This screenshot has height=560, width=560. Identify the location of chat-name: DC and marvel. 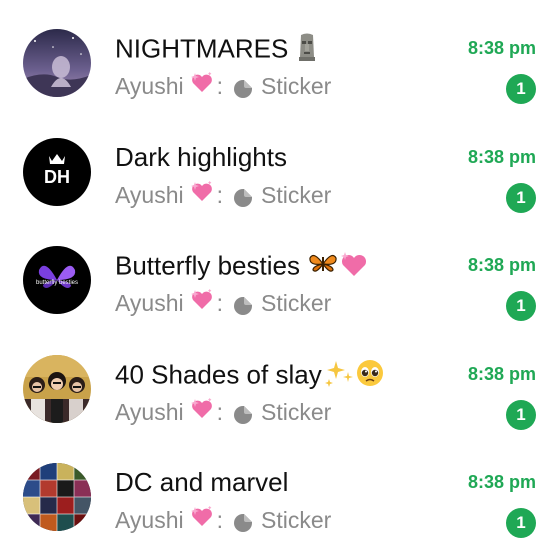
(201, 482).